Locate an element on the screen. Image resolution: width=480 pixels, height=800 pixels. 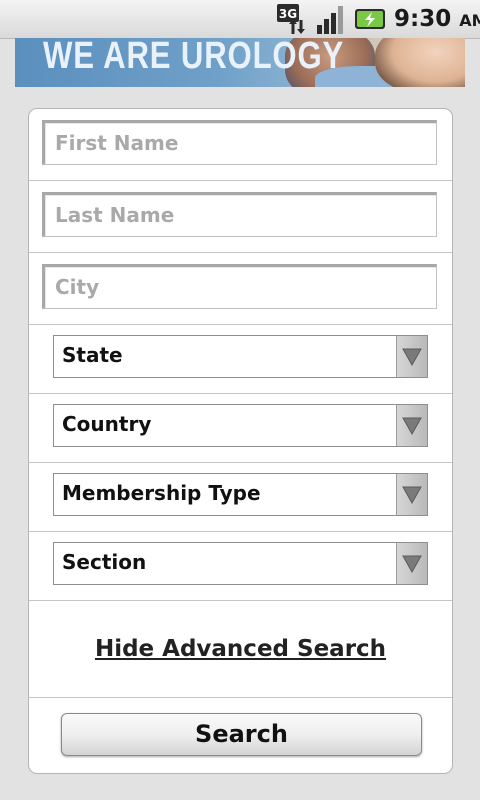
state-dropdown-button is located at coordinates (411, 356).